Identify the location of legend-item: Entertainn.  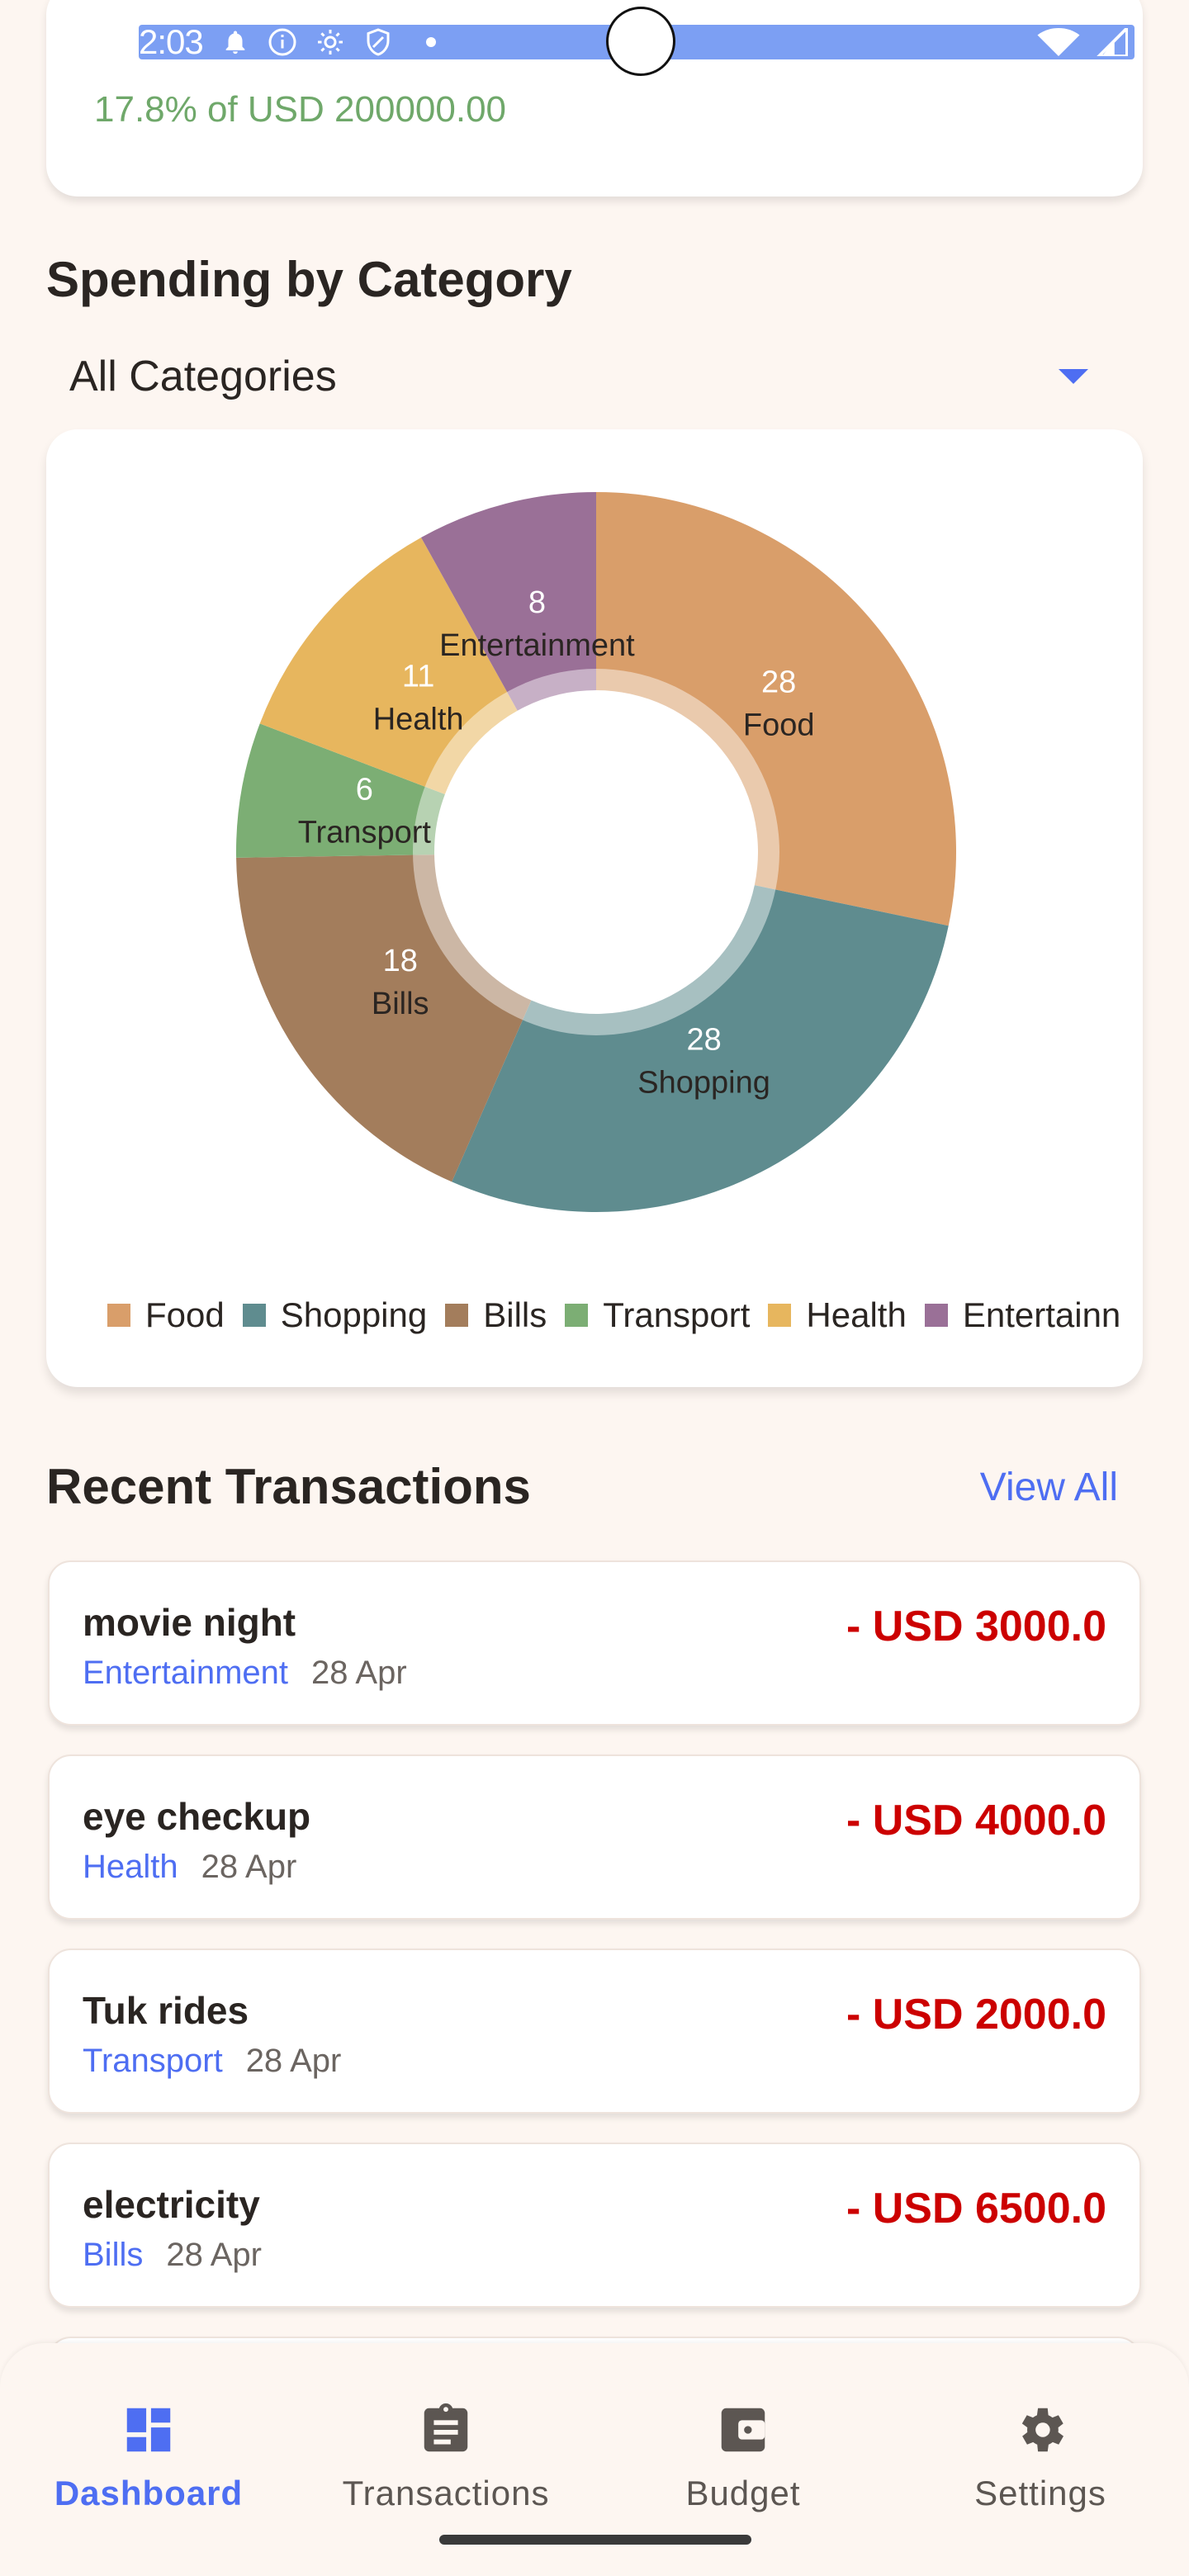
(1022, 1315).